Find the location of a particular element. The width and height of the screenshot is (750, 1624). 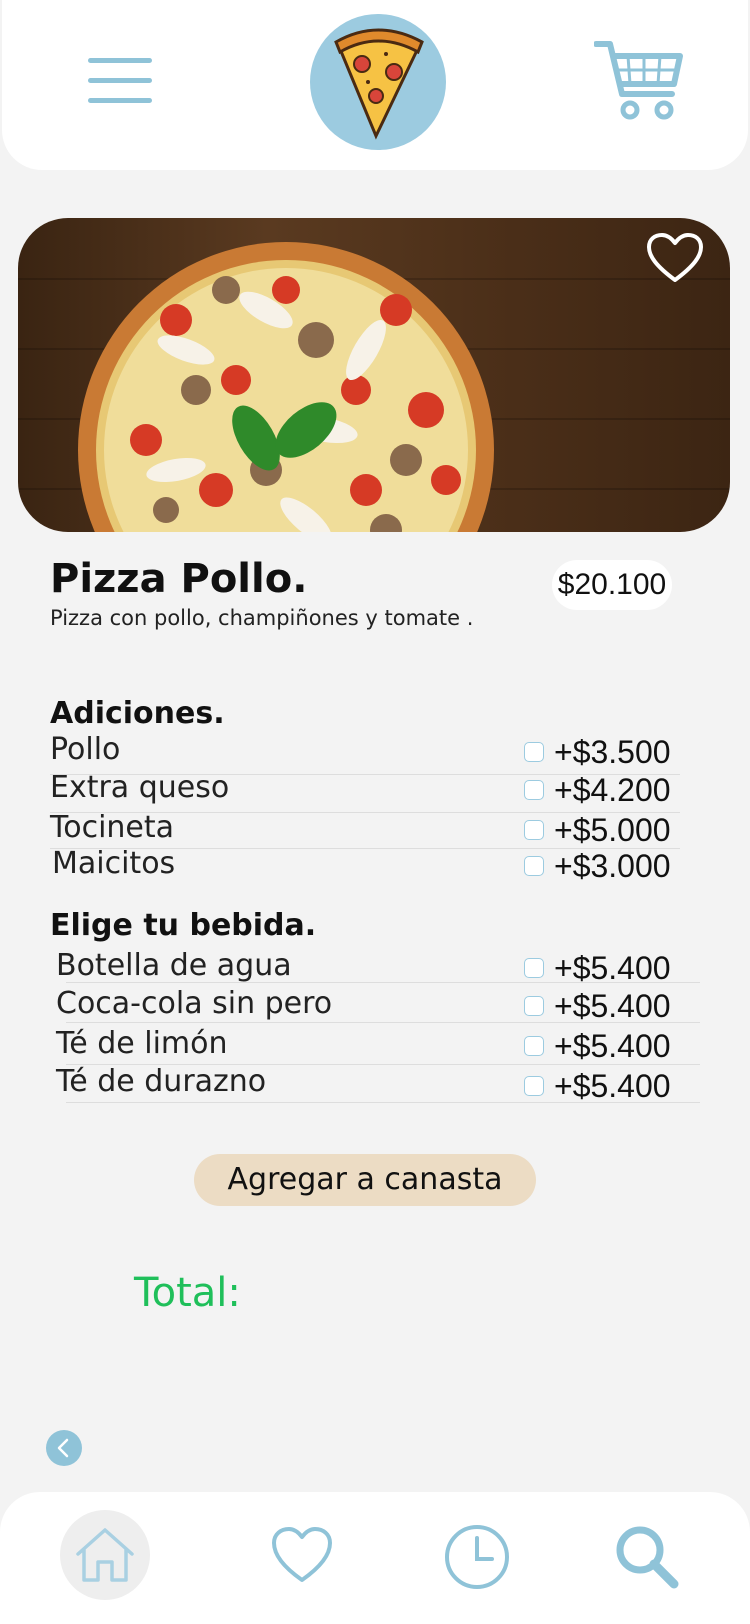

additions-title: Adiciones. is located at coordinates (137, 713).